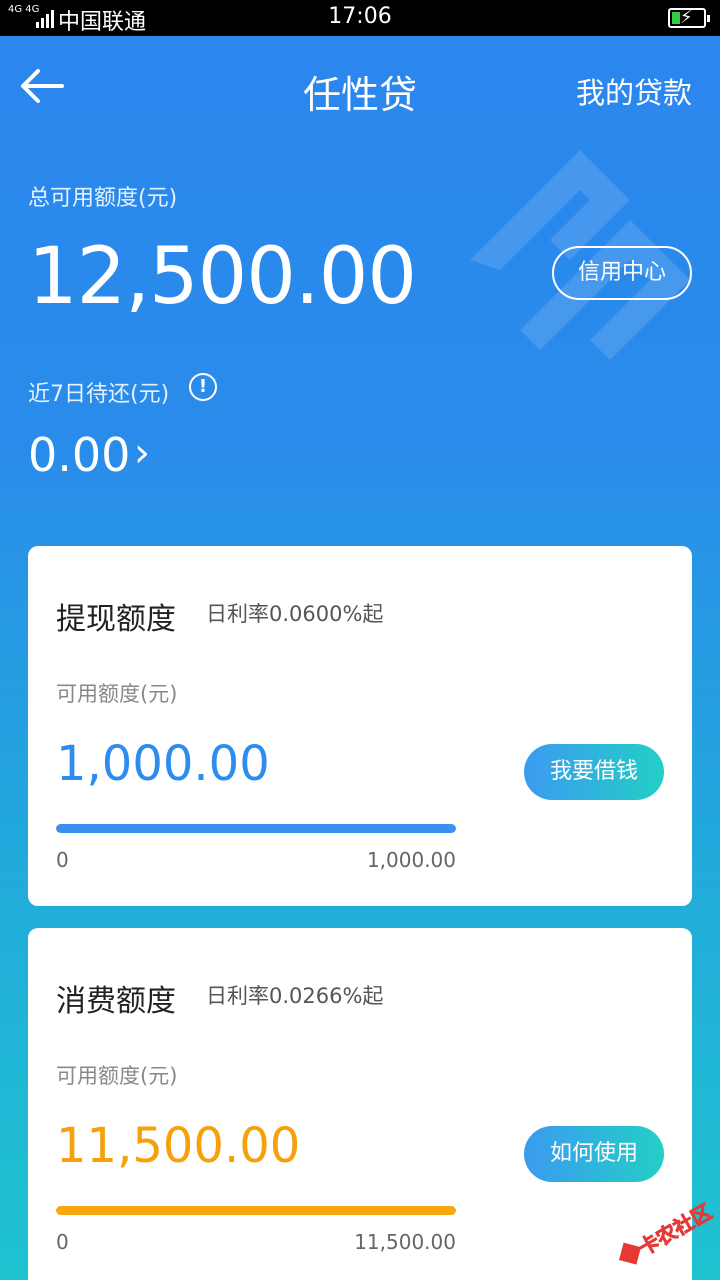  I want to click on battery-icon: ⚡, so click(689, 17).